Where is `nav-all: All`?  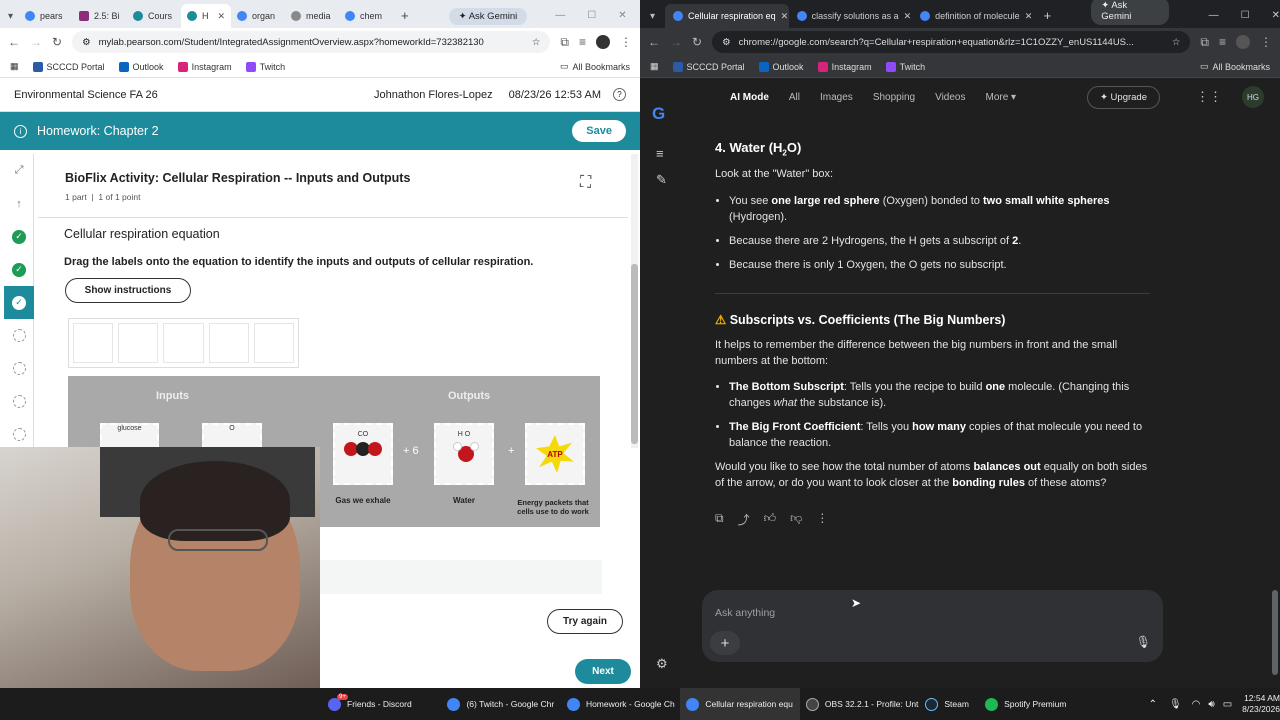
nav-all: All is located at coordinates (794, 97).